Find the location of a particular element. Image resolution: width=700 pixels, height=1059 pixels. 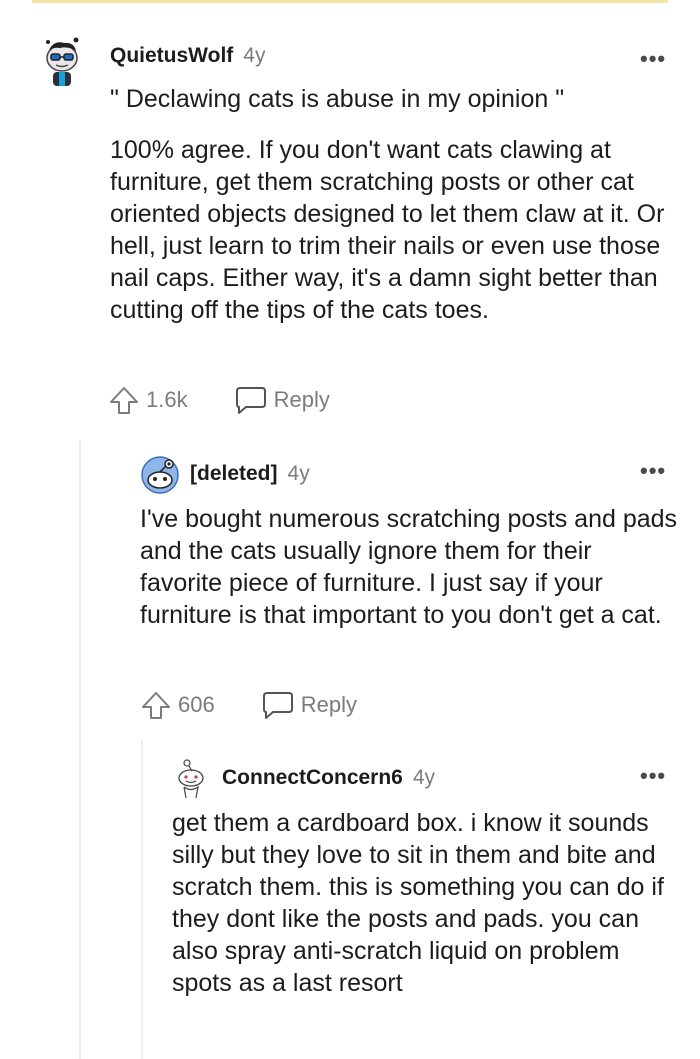

author-name: QuietusWolf is located at coordinates (171, 56).